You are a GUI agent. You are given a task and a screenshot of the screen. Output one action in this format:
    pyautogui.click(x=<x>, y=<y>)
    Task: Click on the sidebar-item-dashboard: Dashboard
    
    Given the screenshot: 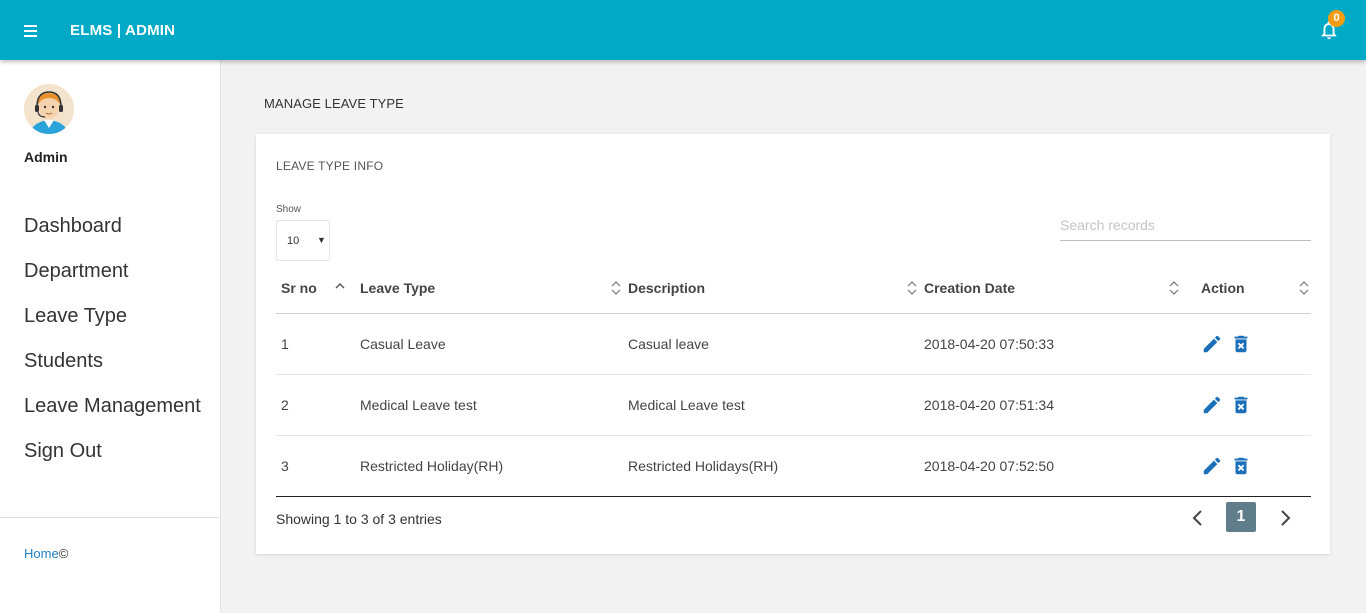 What is the action you would take?
    pyautogui.click(x=112, y=236)
    